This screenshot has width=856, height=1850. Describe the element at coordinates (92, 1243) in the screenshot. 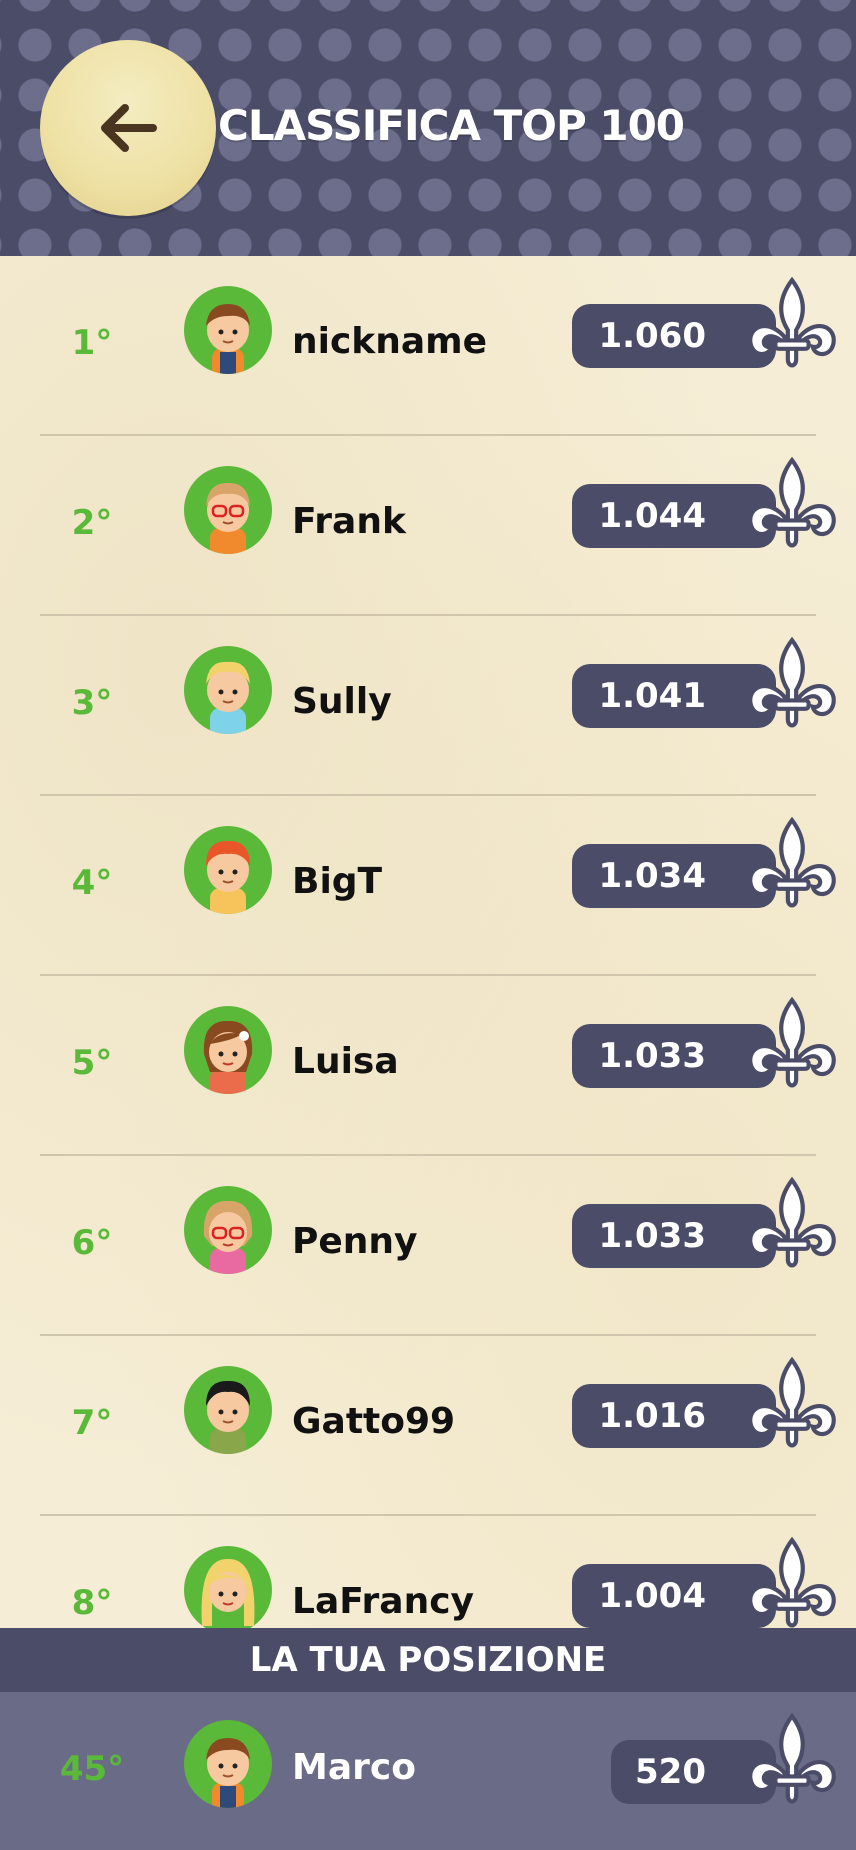

I see `rank-label: 6°` at that location.